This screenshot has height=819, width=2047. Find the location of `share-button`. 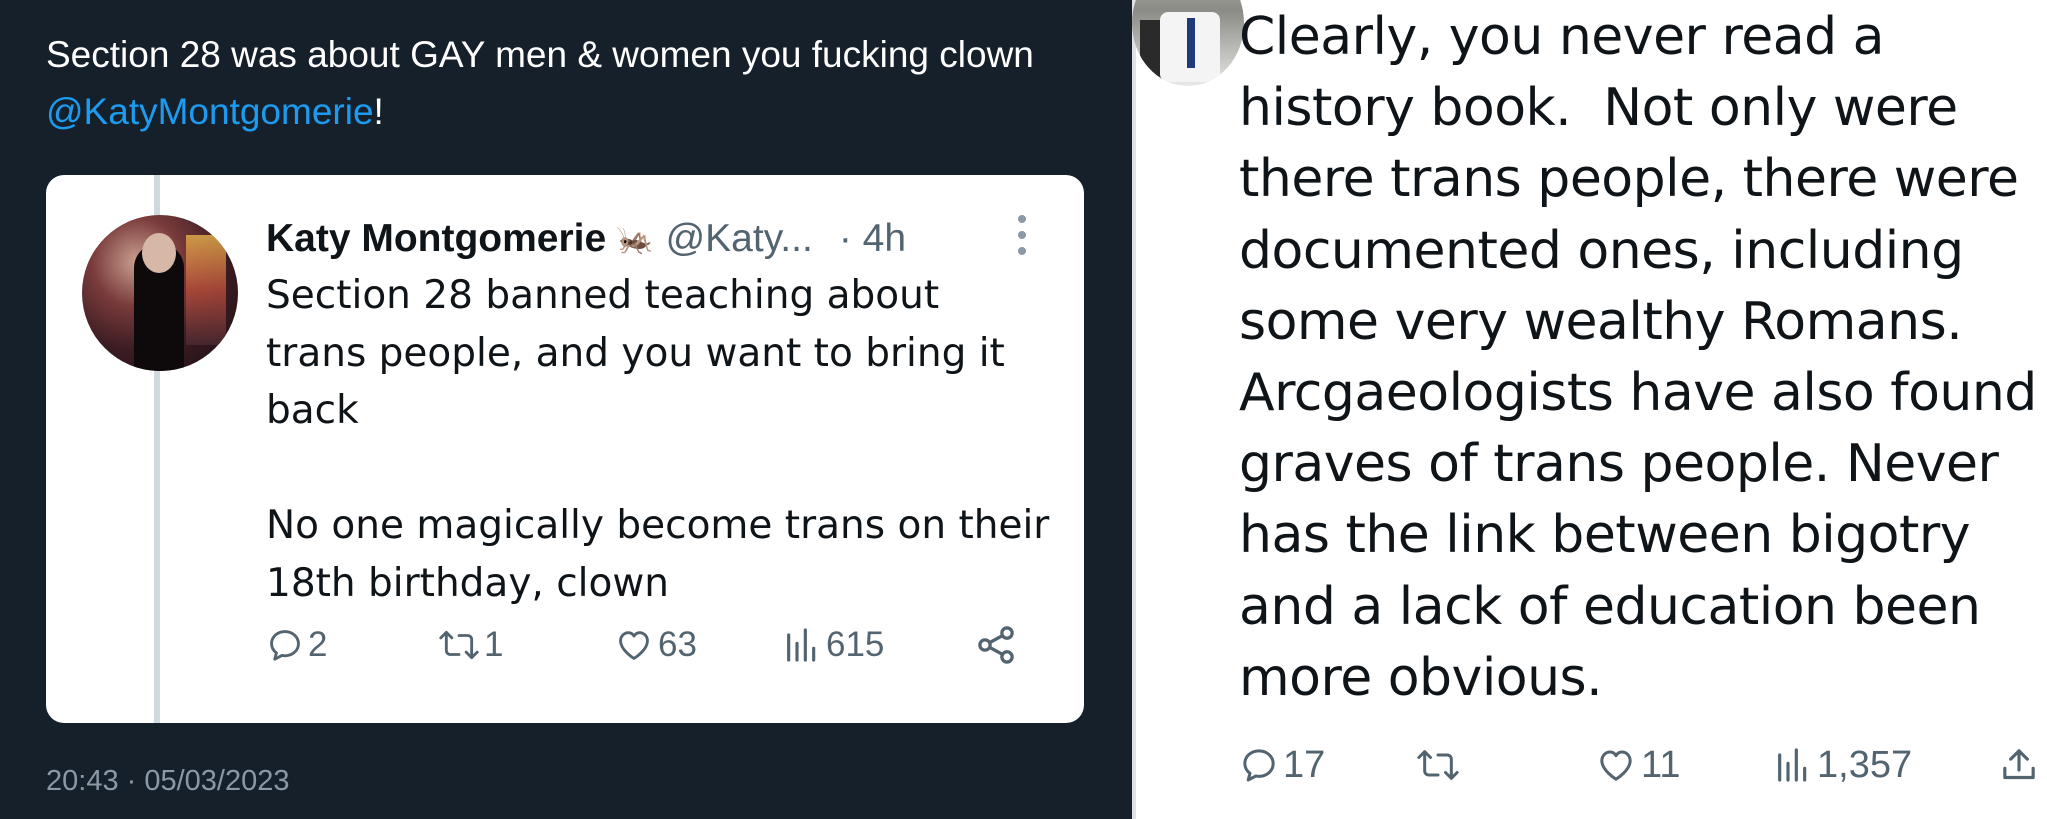

share-button is located at coordinates (996, 645).